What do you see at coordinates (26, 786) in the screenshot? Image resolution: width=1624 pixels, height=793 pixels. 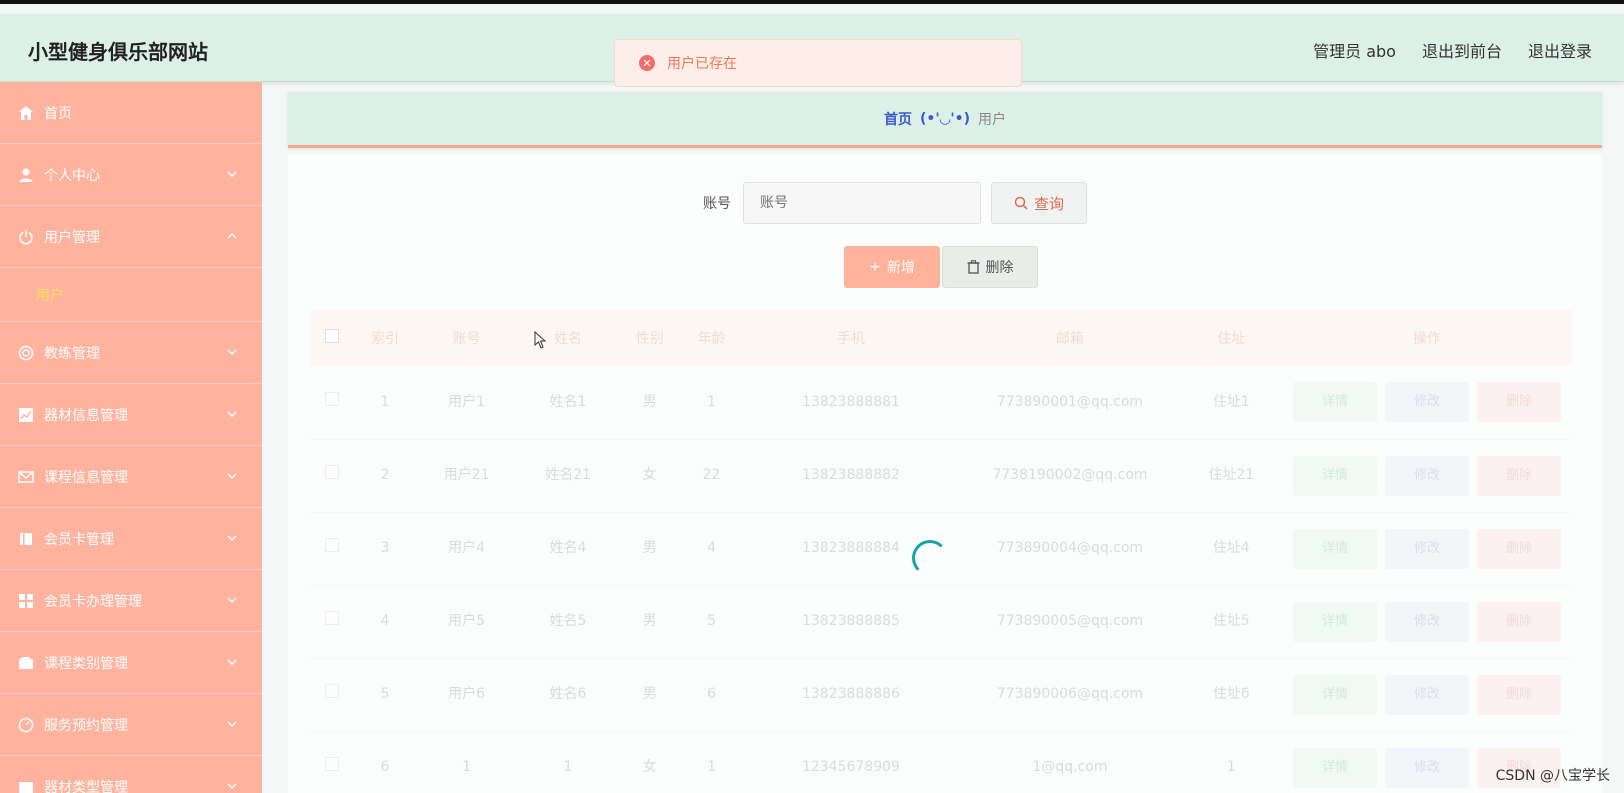 I see `box-icon` at bounding box center [26, 786].